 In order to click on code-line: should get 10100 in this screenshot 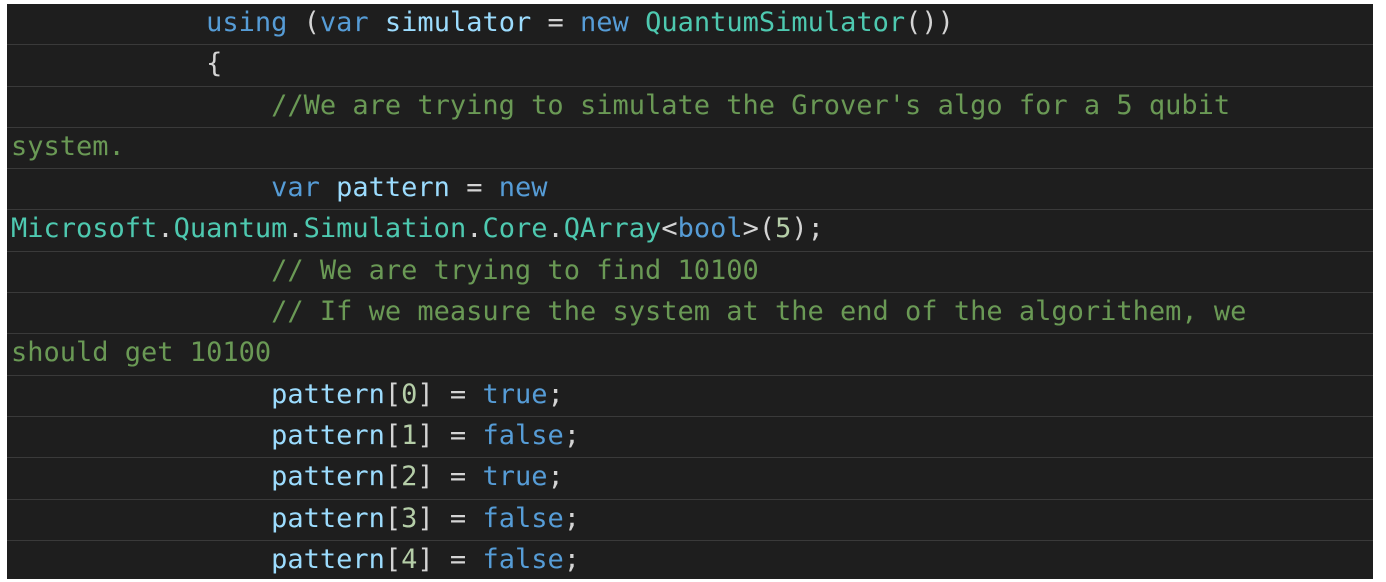, I will do `click(690, 355)`.